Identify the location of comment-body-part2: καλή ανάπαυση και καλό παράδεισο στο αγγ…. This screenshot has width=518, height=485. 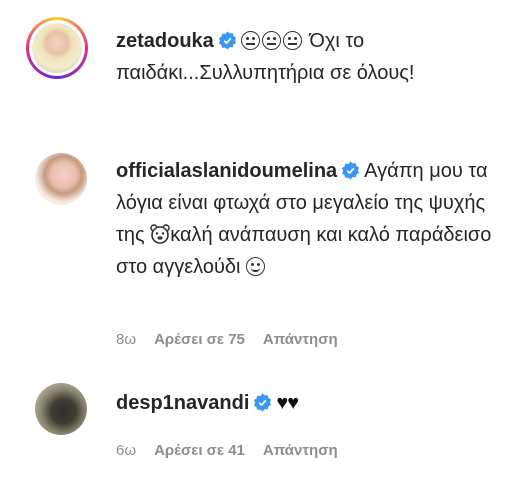
(304, 251).